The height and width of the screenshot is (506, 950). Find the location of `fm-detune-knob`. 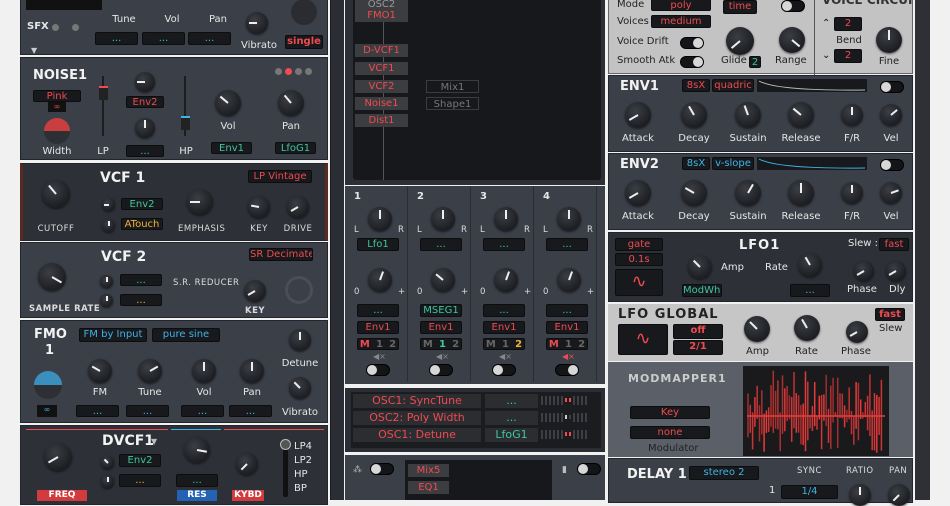

fm-detune-knob is located at coordinates (300, 340).